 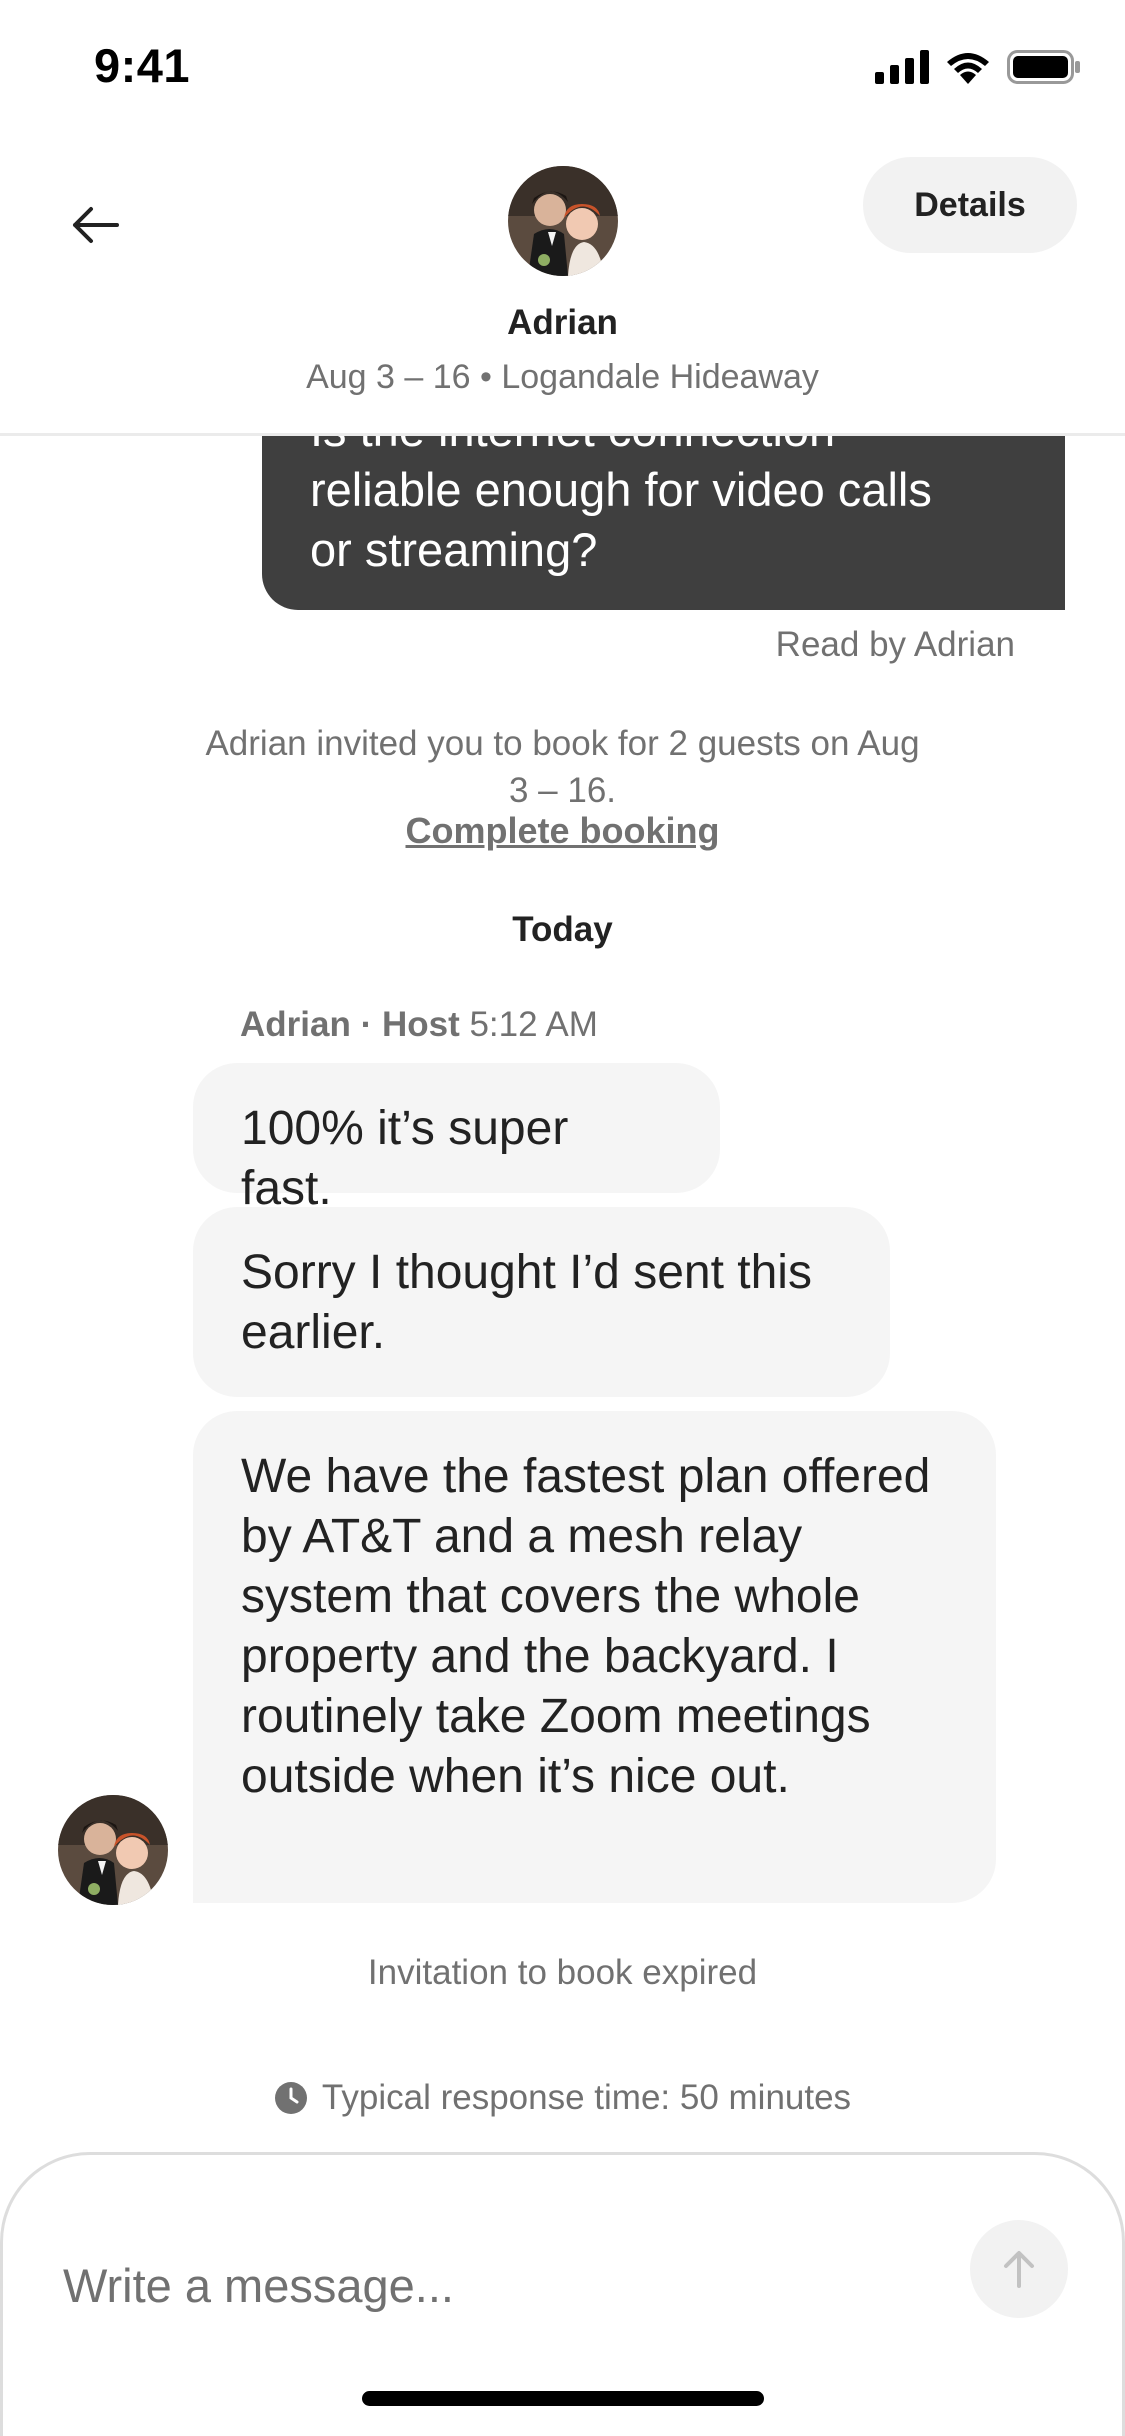 I want to click on back-button, so click(x=95, y=225).